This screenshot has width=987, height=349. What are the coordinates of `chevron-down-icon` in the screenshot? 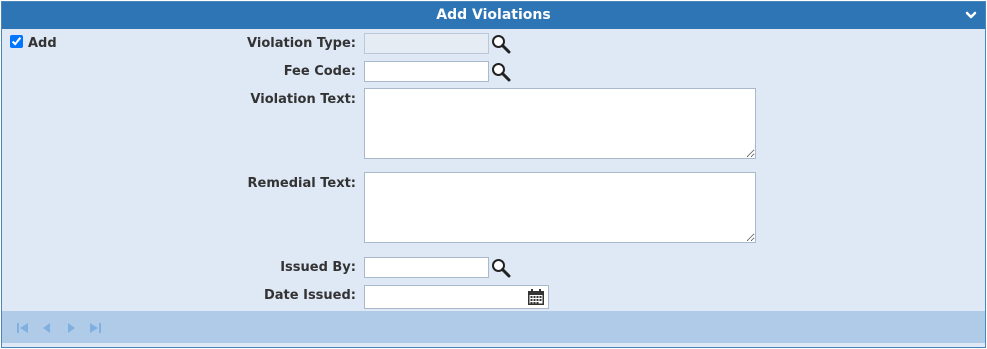 It's located at (971, 15).